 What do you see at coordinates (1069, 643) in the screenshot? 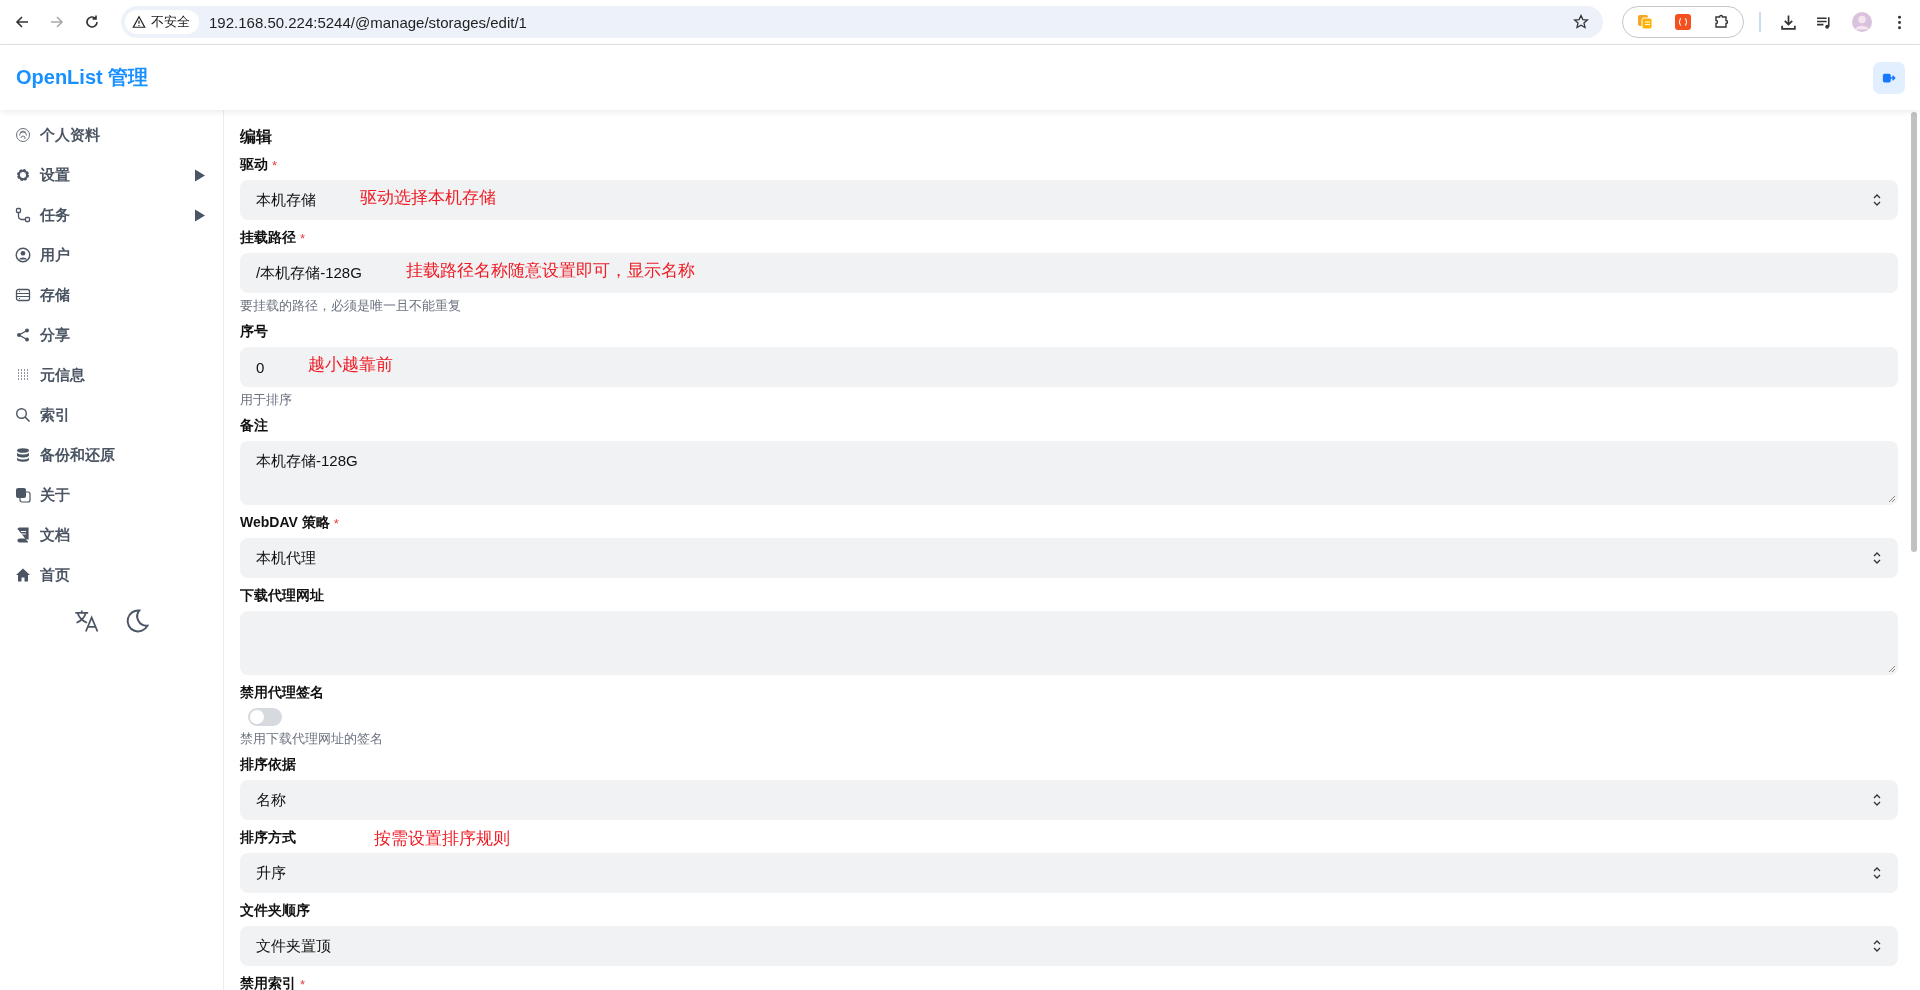
I see `textarea-field` at bounding box center [1069, 643].